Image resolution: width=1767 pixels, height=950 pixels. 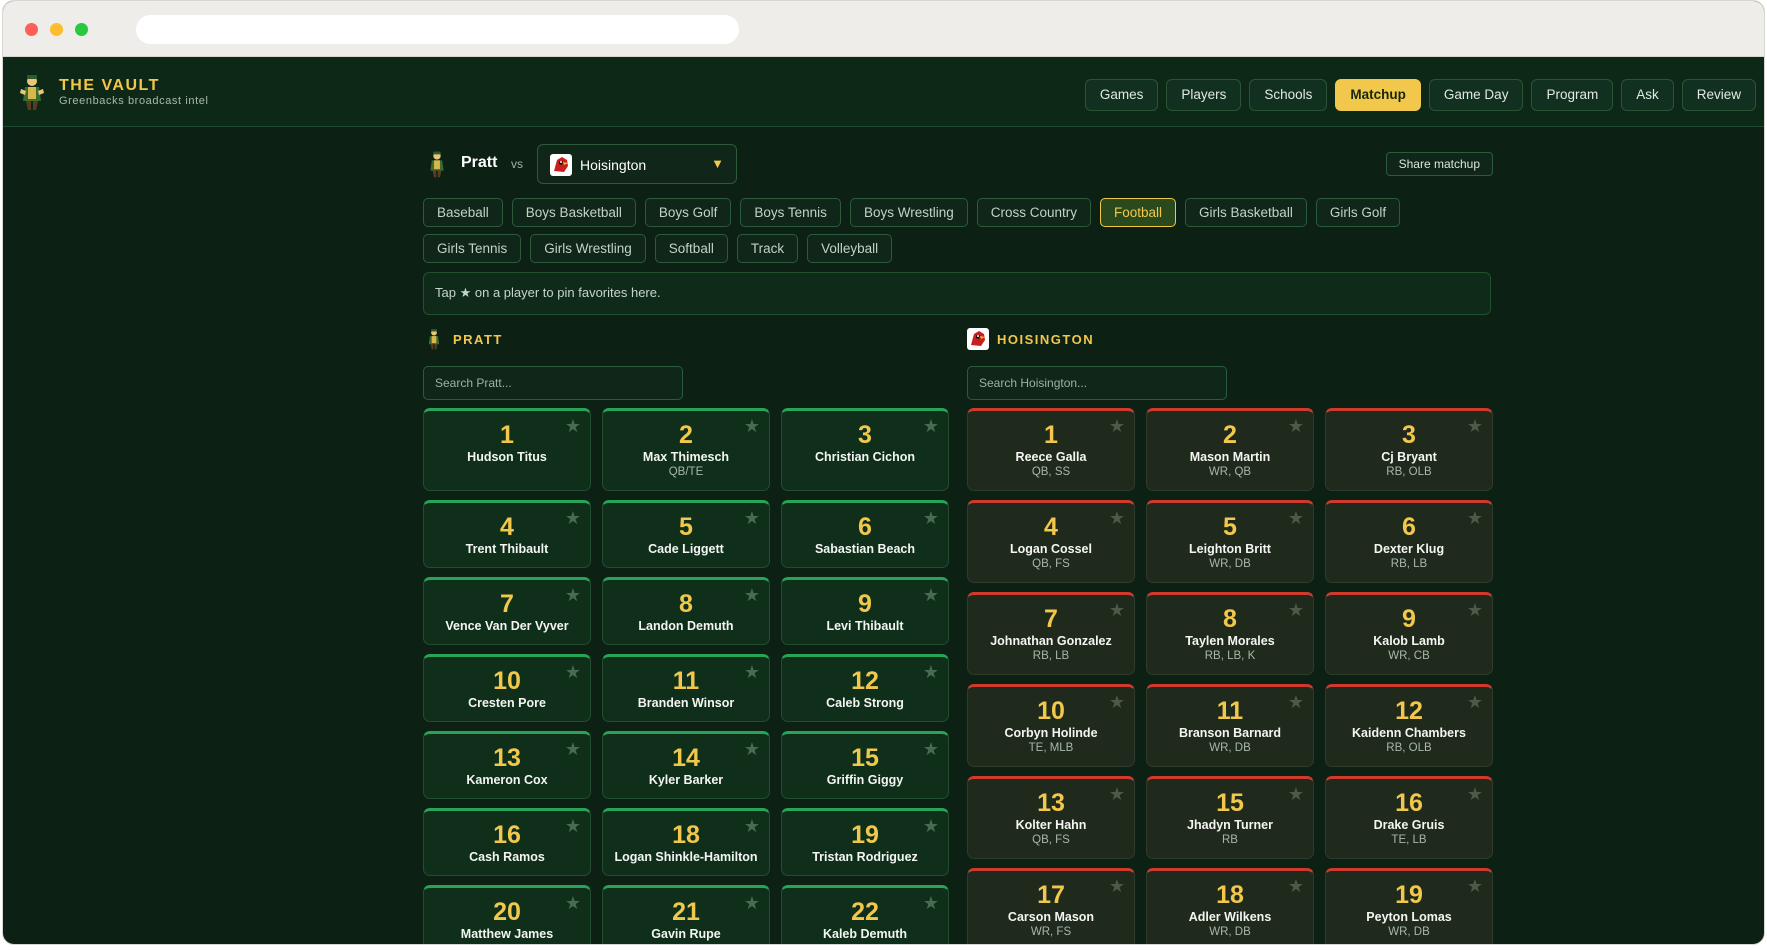 I want to click on player-card: 21 Gavin Rupe ★, so click(x=686, y=914).